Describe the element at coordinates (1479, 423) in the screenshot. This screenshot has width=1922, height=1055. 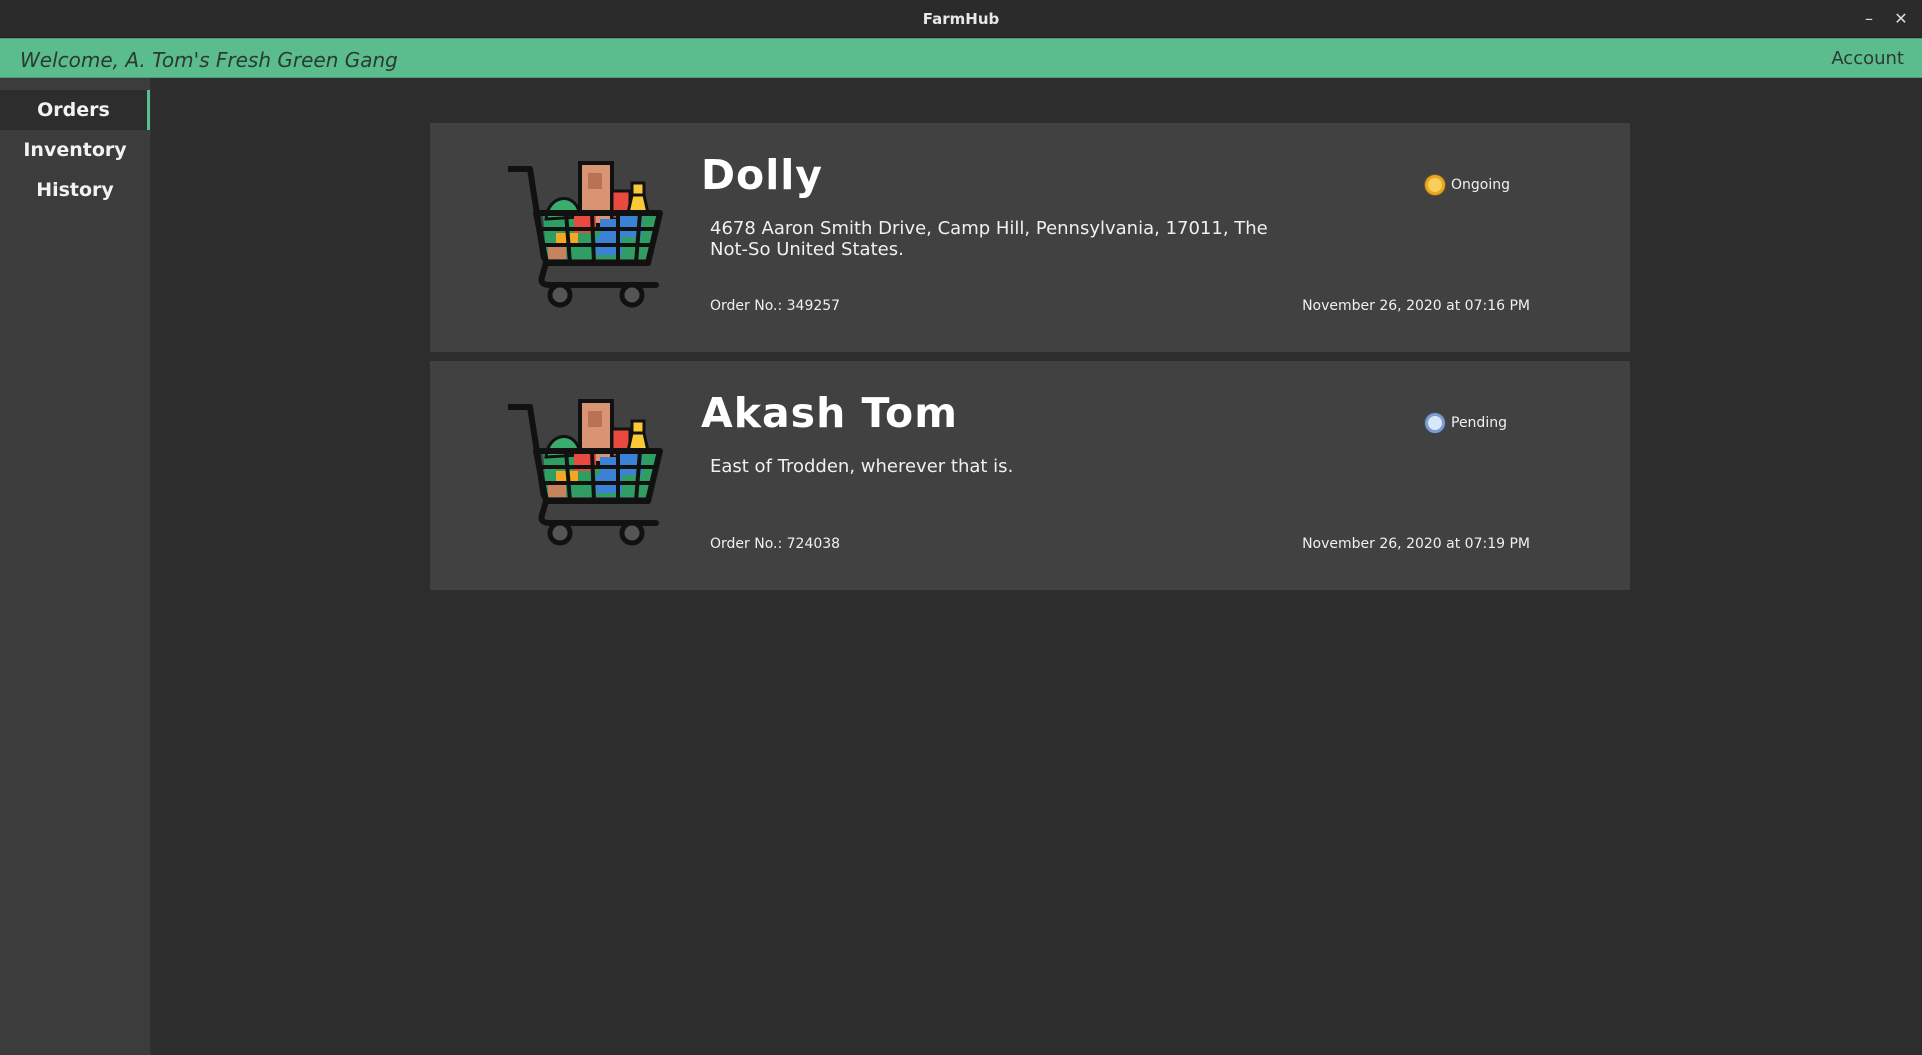
I see `status-label: Pending` at that location.